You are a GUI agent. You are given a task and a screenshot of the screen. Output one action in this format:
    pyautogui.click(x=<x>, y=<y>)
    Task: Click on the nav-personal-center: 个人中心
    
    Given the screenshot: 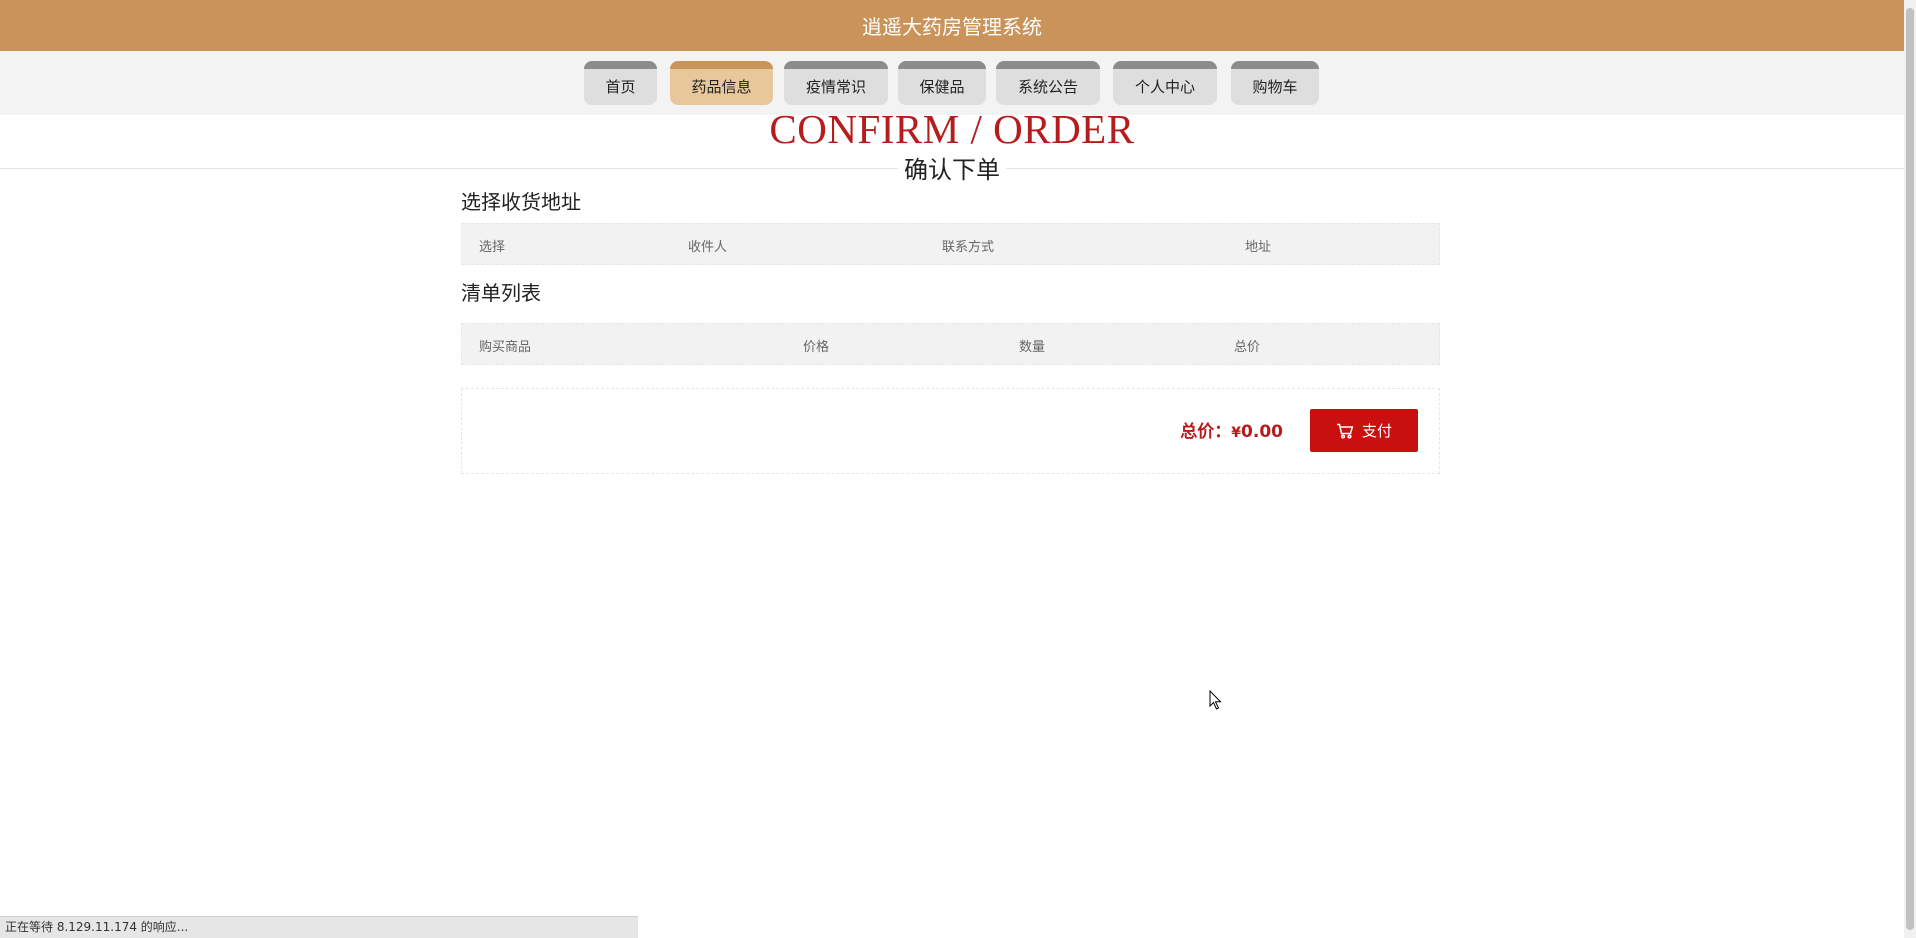 What is the action you would take?
    pyautogui.click(x=1165, y=83)
    